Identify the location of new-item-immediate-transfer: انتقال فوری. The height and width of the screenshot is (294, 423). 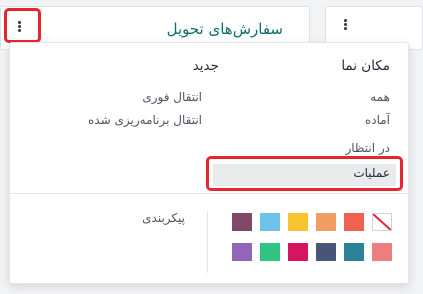
(172, 97).